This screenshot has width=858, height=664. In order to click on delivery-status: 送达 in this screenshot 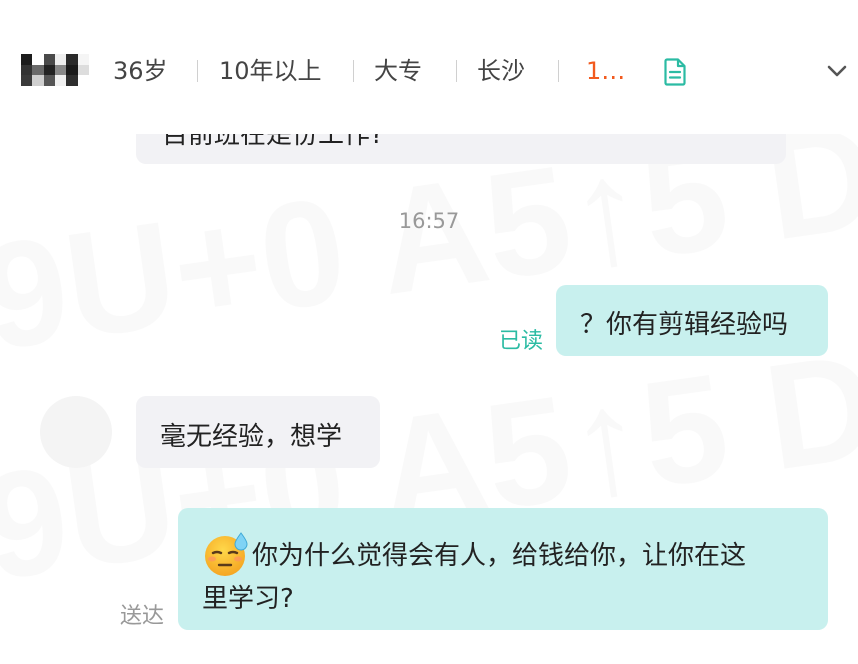, I will do `click(142, 616)`.